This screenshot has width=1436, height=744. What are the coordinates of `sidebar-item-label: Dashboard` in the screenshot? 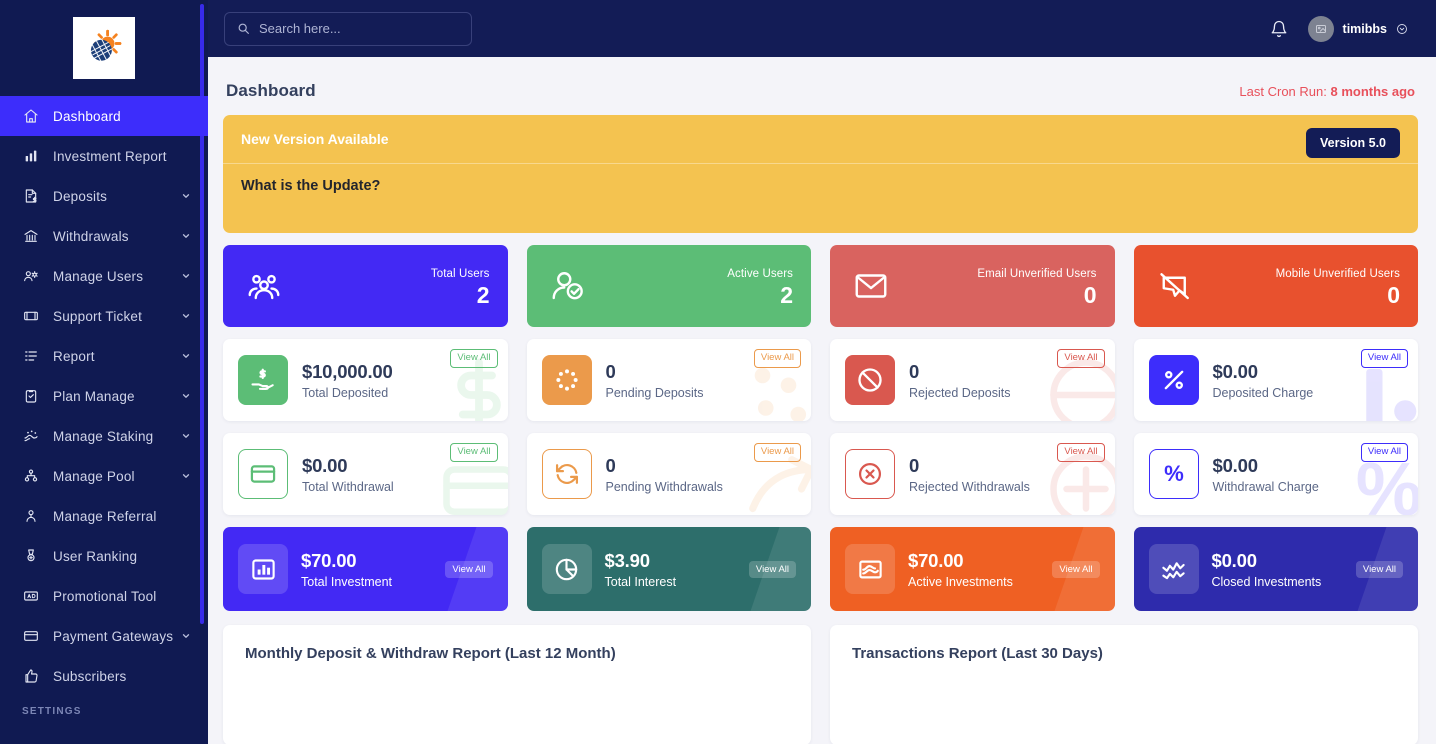 It's located at (87, 116).